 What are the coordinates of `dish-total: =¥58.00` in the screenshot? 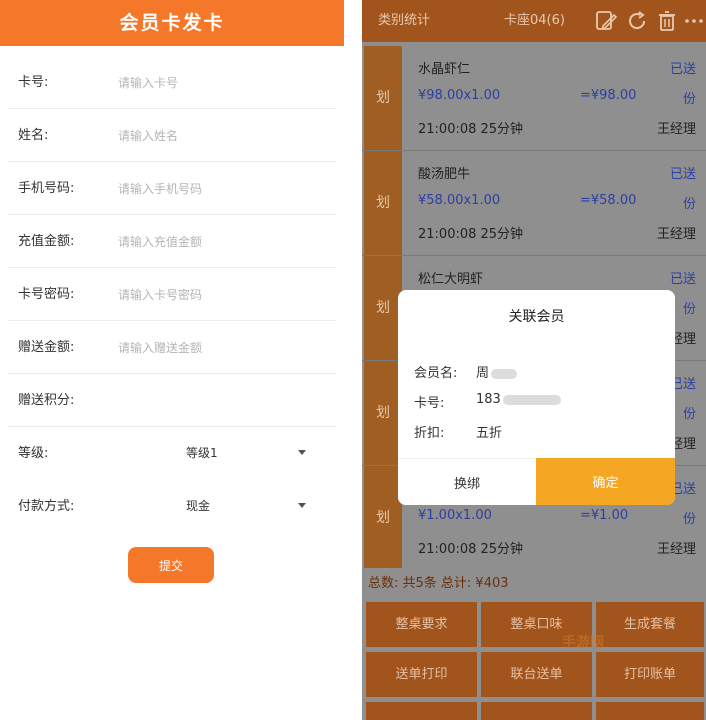 It's located at (608, 200).